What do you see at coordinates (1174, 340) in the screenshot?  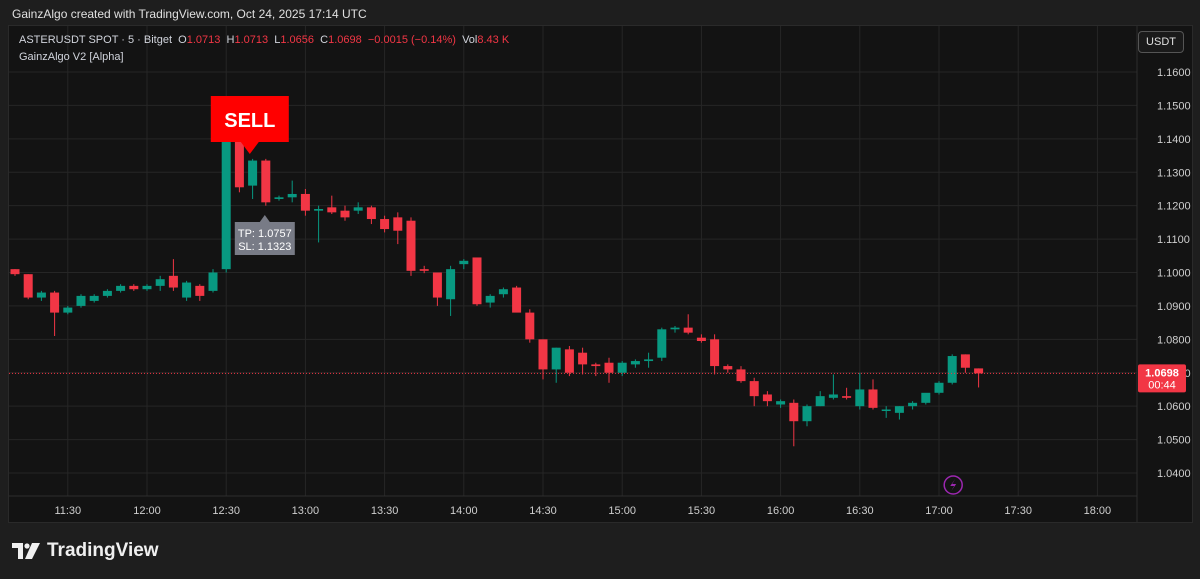 I see `y-tick-label: 1.0800` at bounding box center [1174, 340].